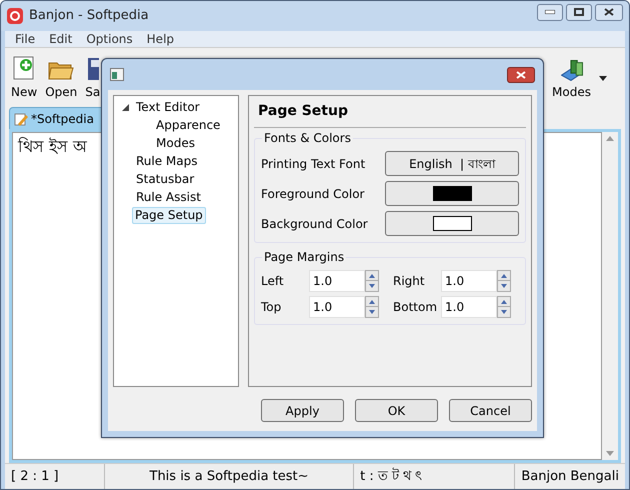 This screenshot has height=490, width=630. I want to click on tab-label: *Softpedia, so click(62, 119).